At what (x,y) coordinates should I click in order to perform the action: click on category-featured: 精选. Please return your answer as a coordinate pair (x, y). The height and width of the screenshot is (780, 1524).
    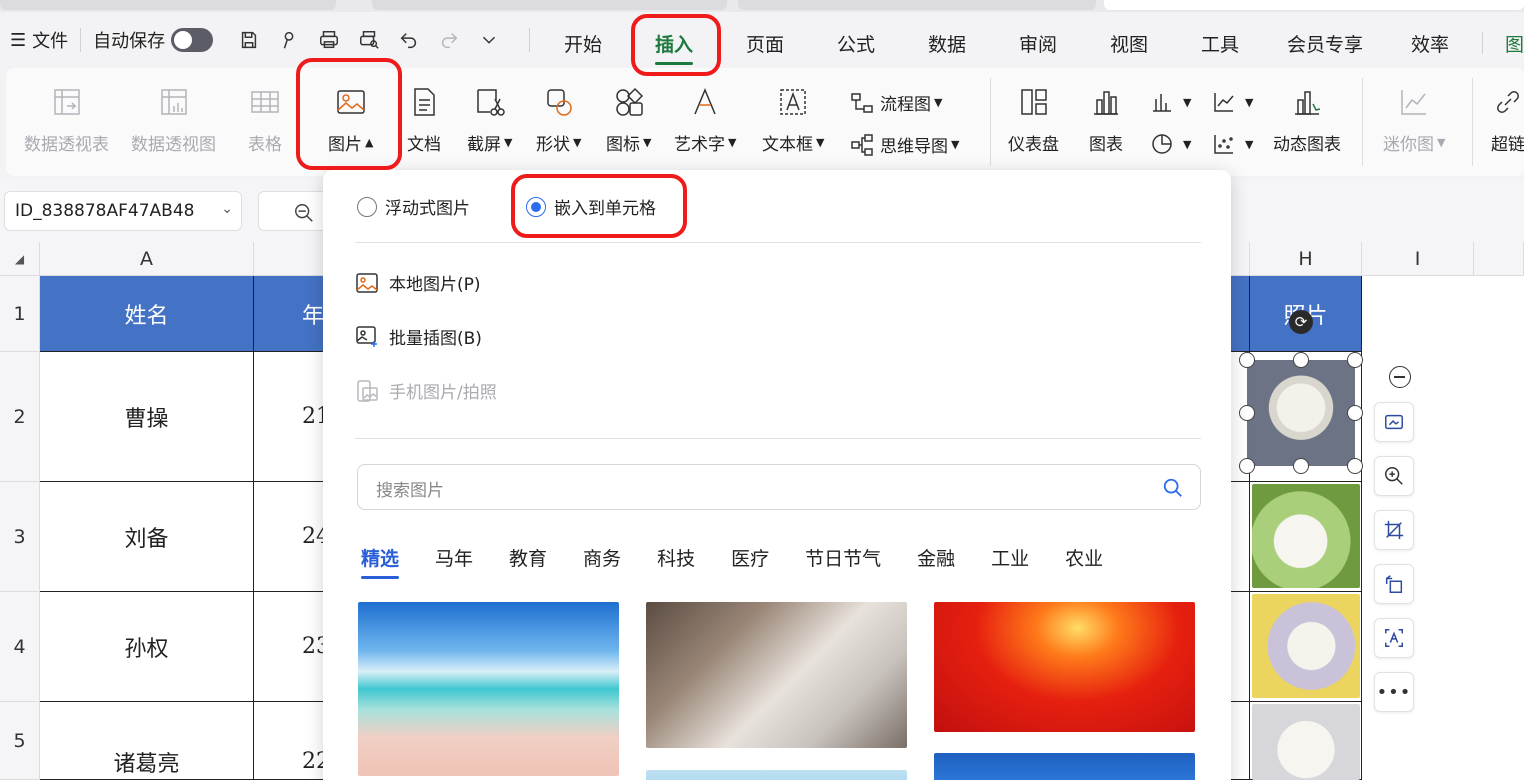
    Looking at the image, I should click on (380, 561).